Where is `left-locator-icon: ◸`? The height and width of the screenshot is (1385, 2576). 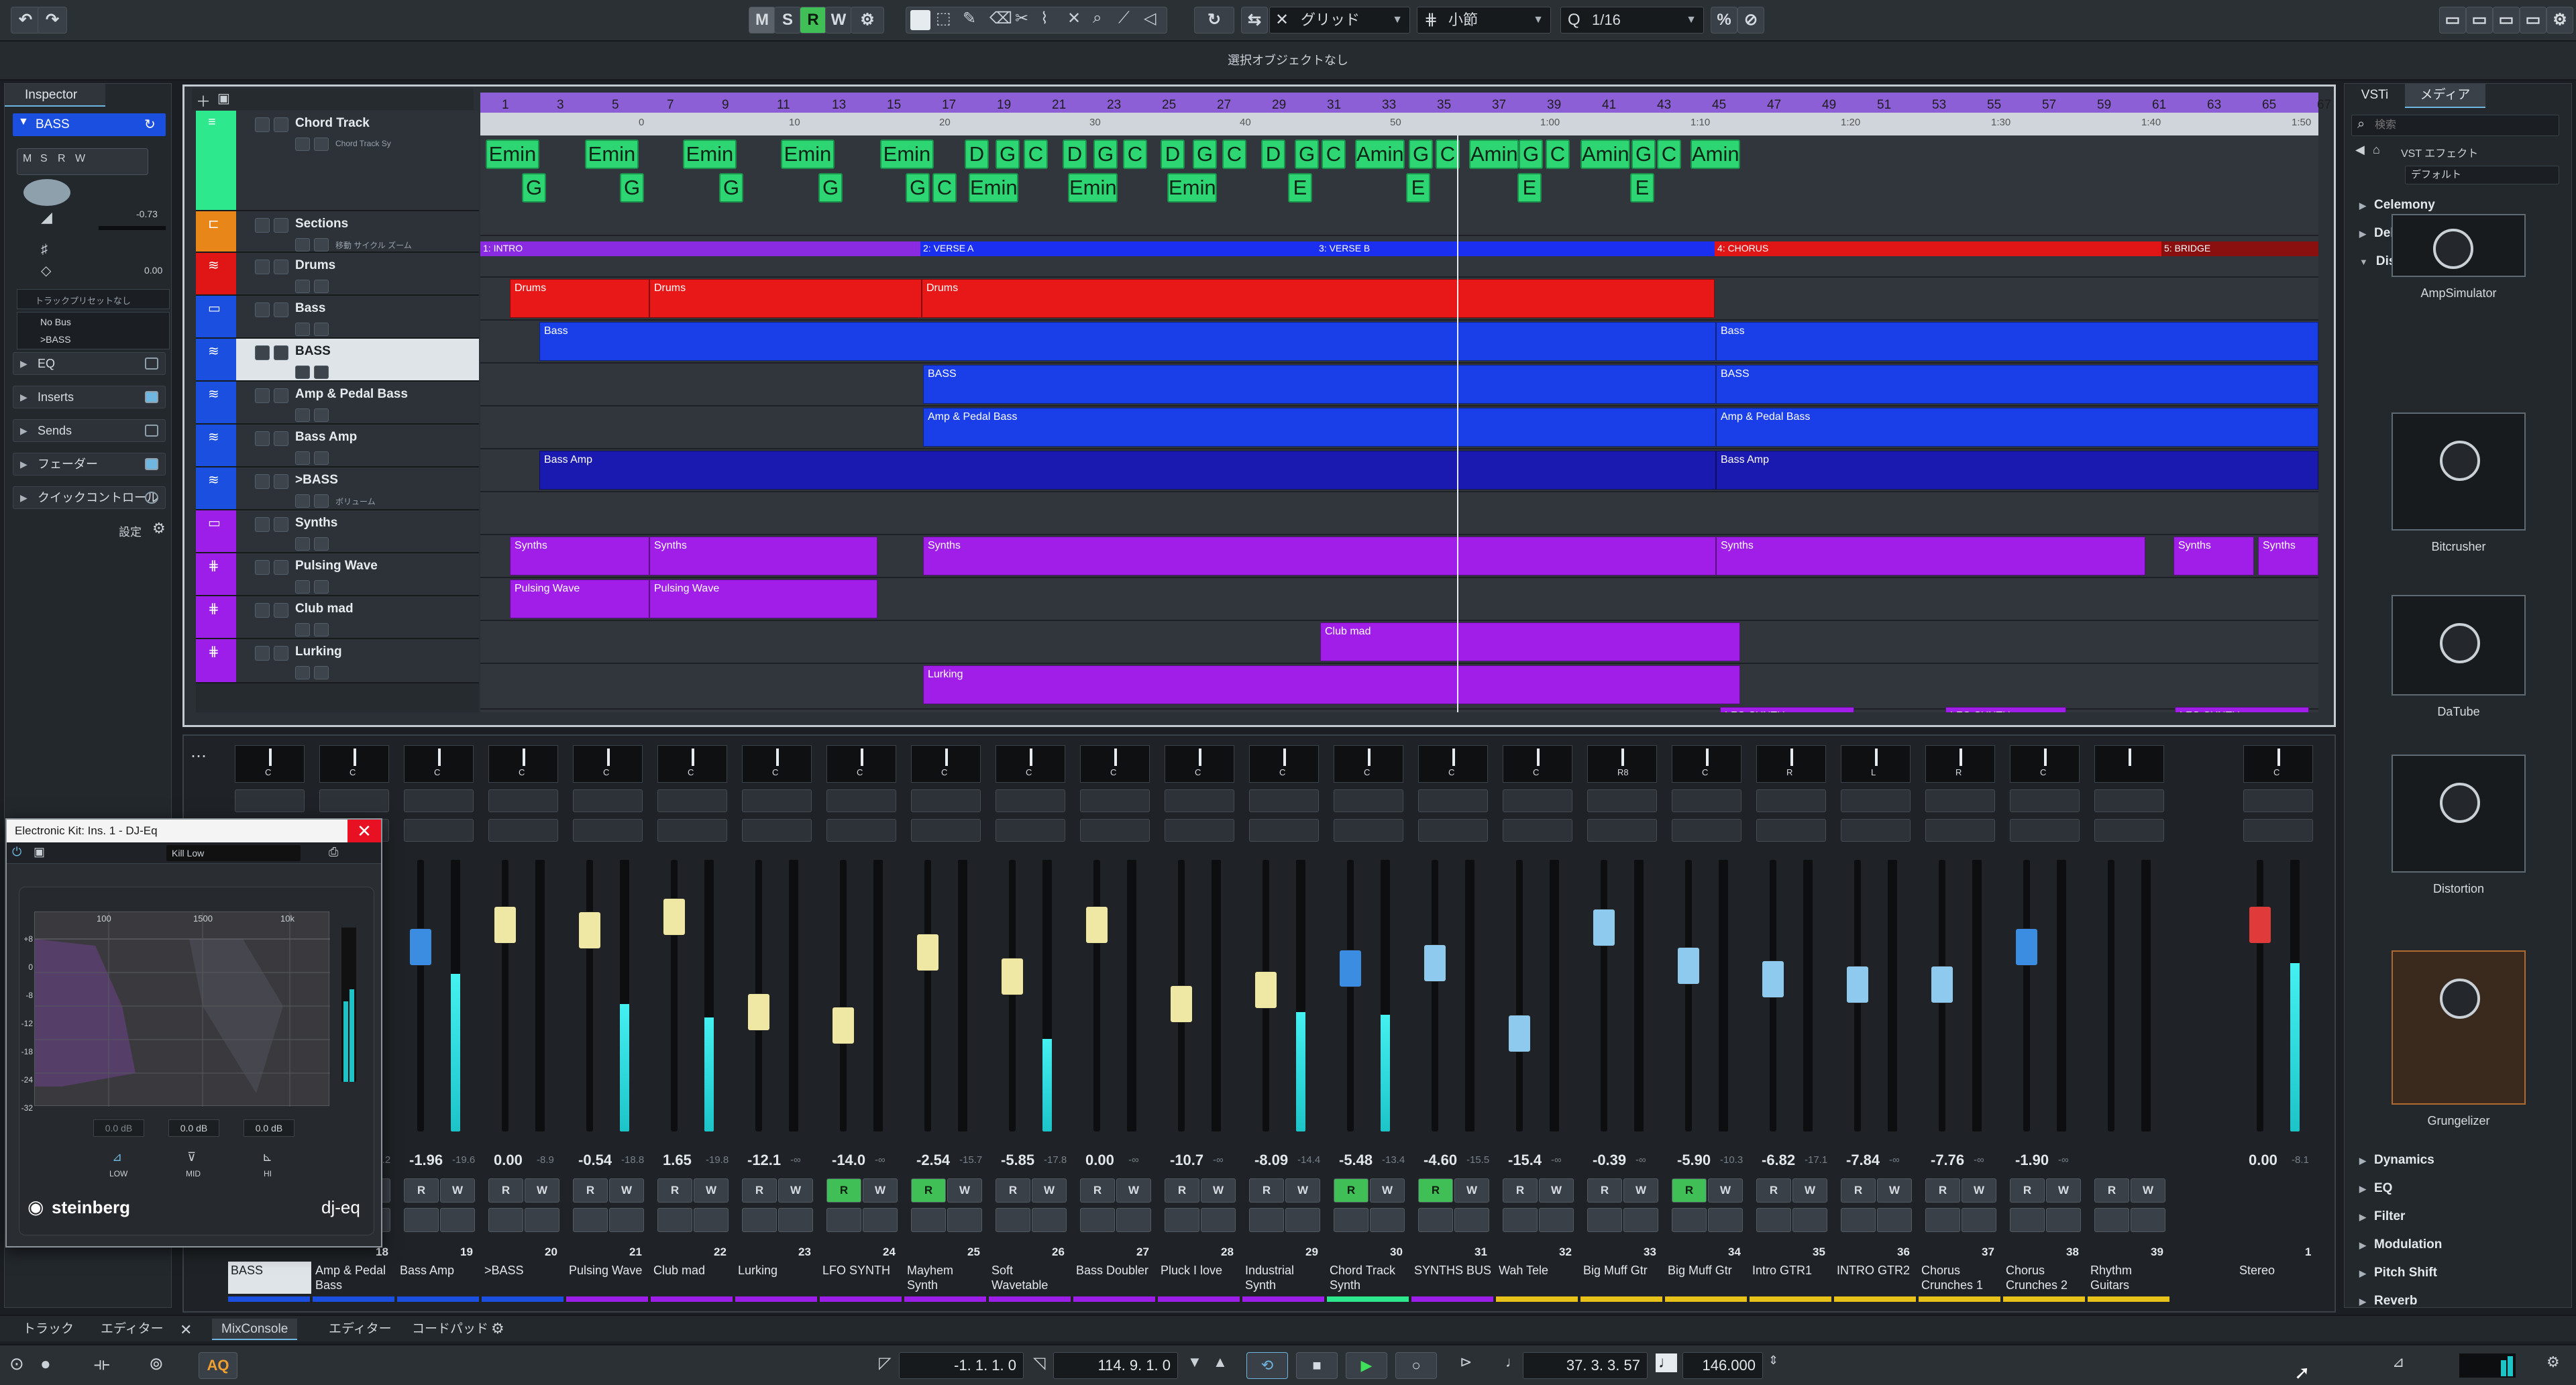 left-locator-icon: ◸ is located at coordinates (885, 1363).